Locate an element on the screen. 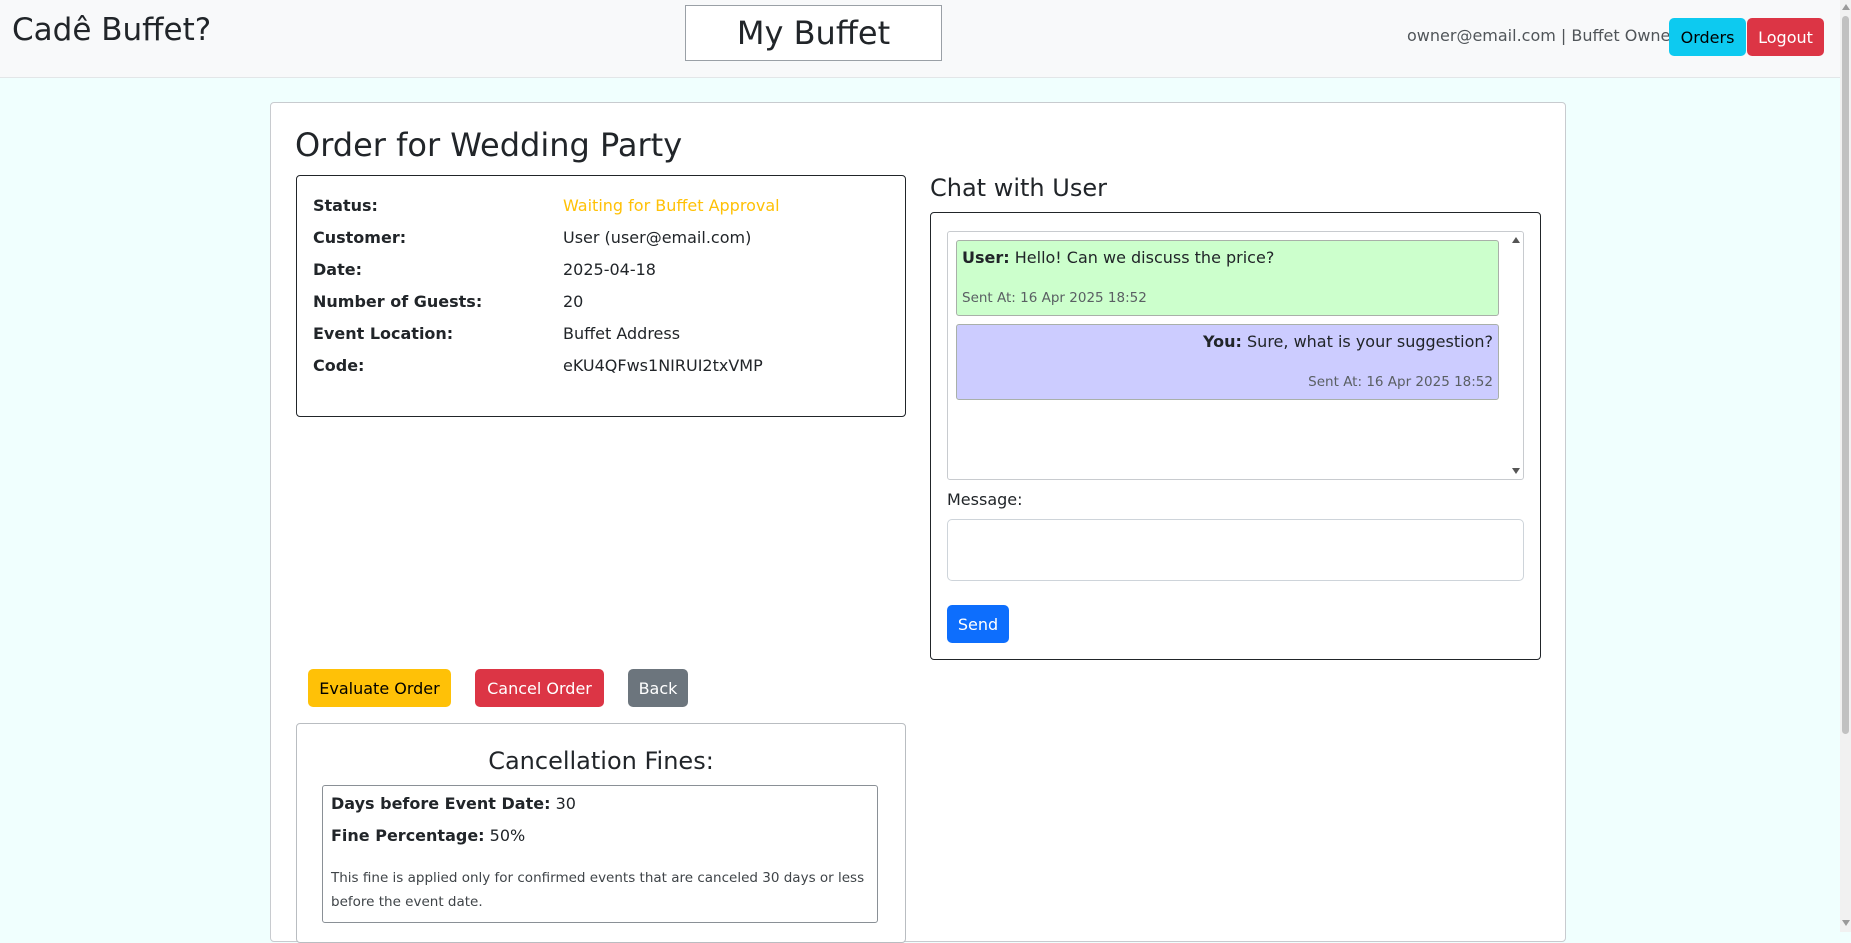 The width and height of the screenshot is (1851, 943). code-value: eKU4QFws1NIRUI2txVMP is located at coordinates (663, 365).